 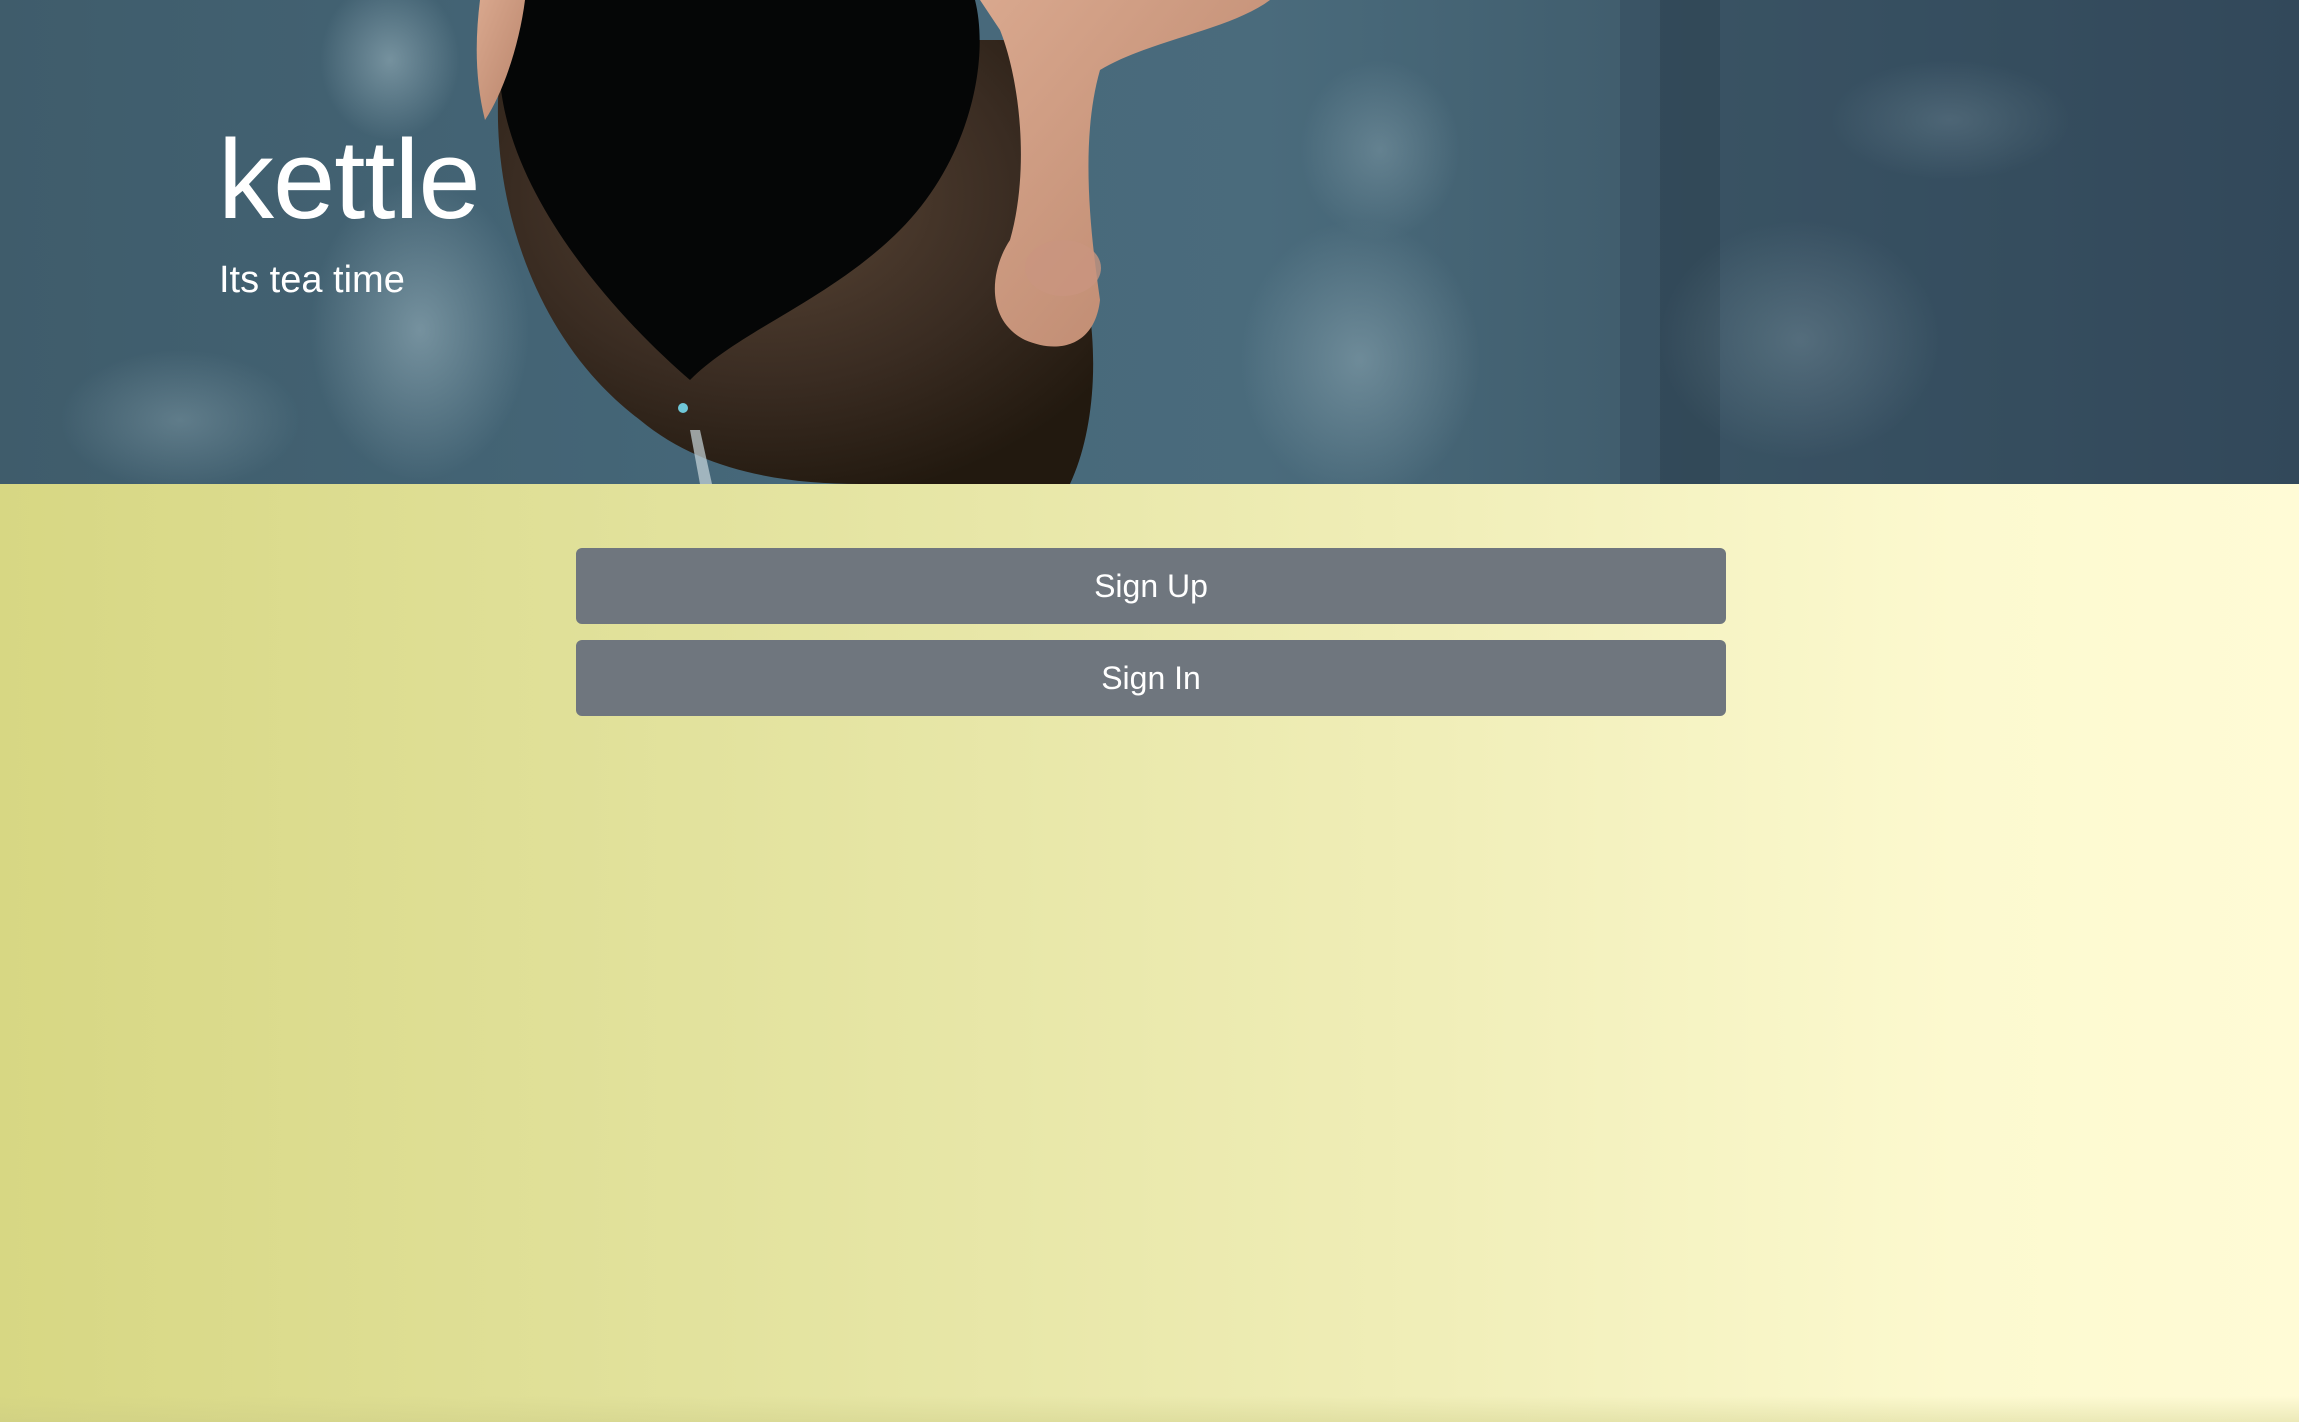 What do you see at coordinates (349, 179) in the screenshot?
I see `app-title: kettle` at bounding box center [349, 179].